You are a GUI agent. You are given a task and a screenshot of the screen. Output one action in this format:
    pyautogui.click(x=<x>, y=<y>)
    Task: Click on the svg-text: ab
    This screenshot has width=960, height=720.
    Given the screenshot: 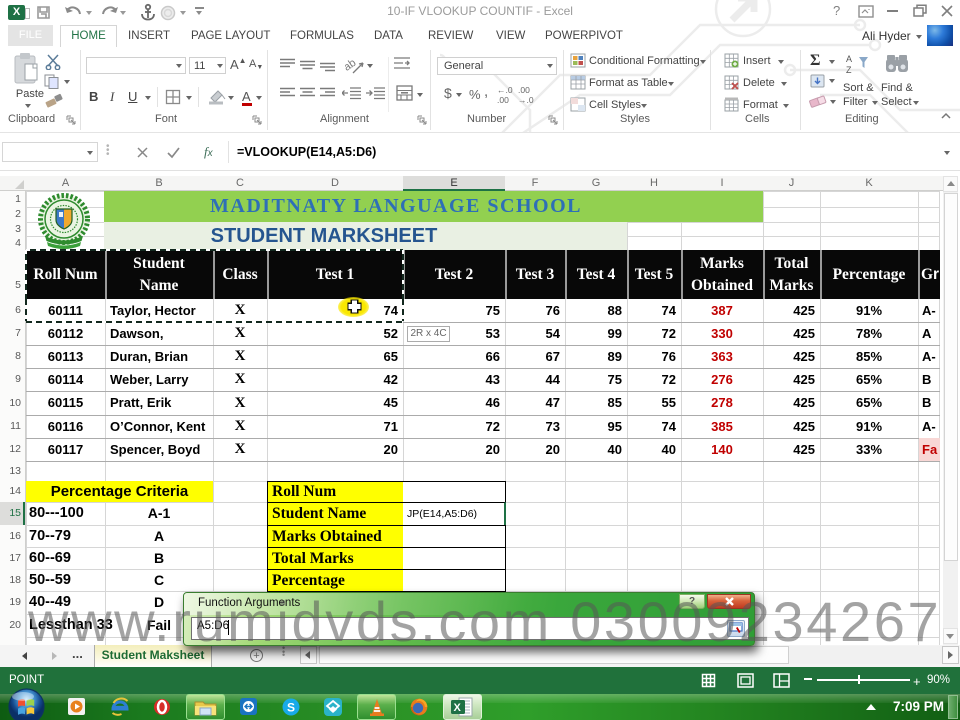 What is the action you would take?
    pyautogui.click(x=351, y=65)
    